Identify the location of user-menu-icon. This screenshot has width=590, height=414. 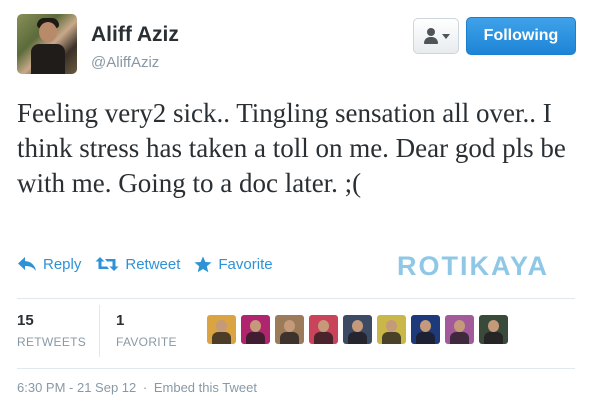
(431, 36).